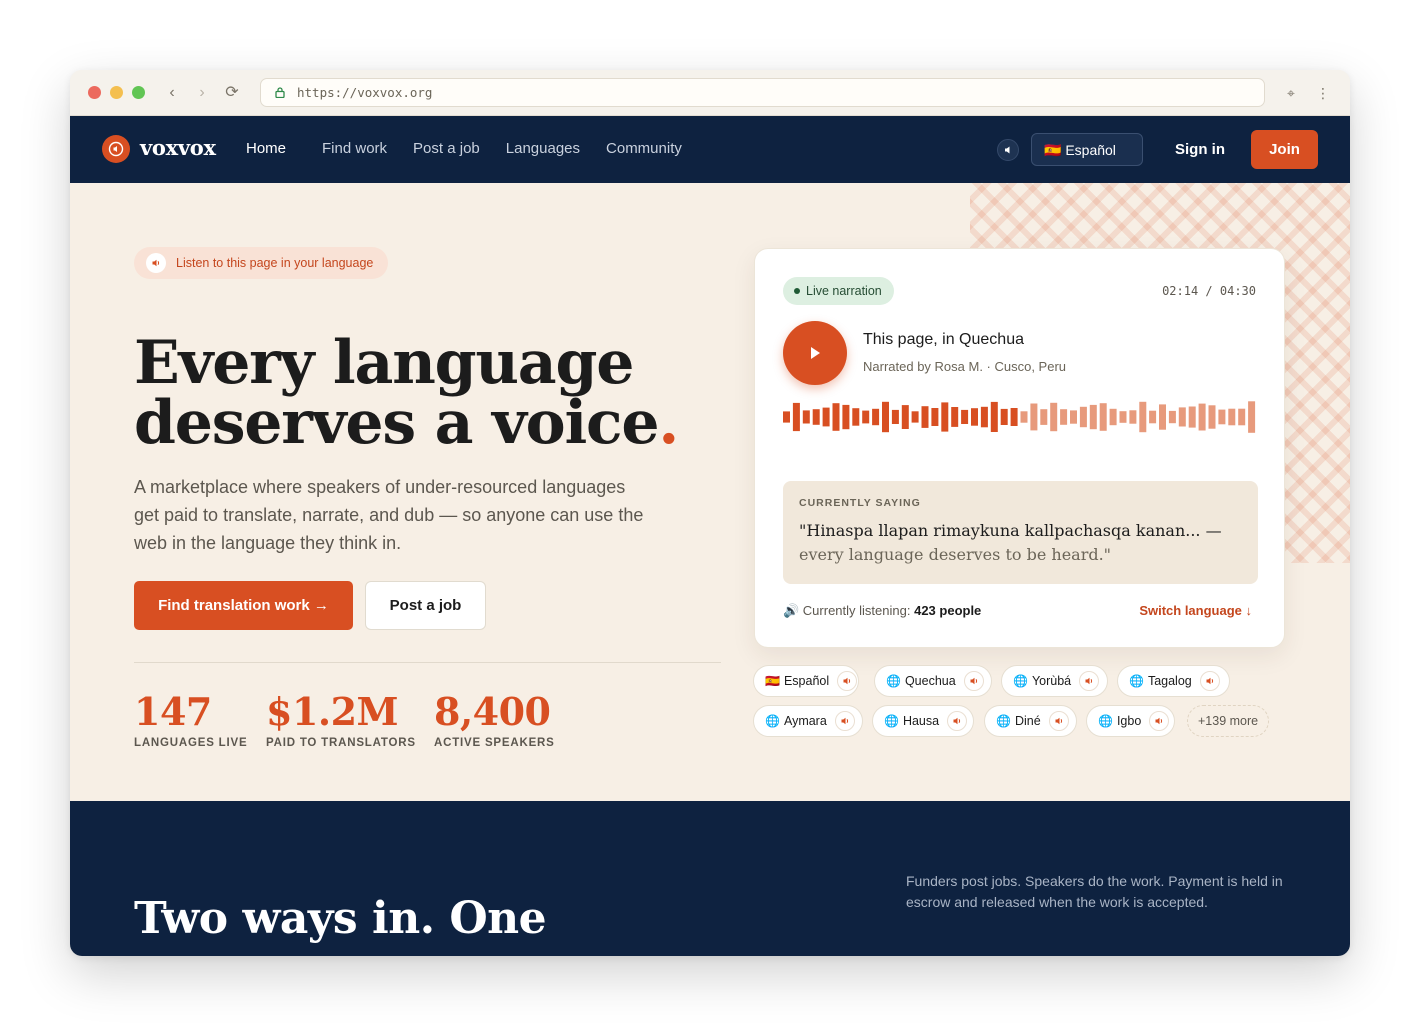 The width and height of the screenshot is (1420, 1026). What do you see at coordinates (365, 92) in the screenshot?
I see `url-text: https://voxvox.org` at bounding box center [365, 92].